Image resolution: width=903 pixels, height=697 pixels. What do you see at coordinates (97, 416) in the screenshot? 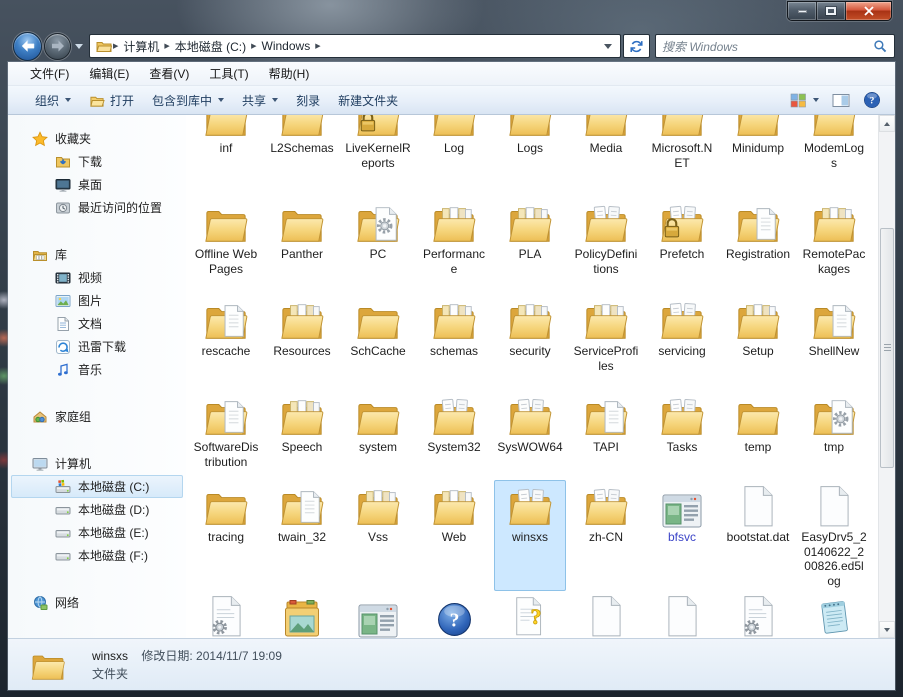
I see `sidebar-group-header-homegroup: 家庭组` at bounding box center [97, 416].